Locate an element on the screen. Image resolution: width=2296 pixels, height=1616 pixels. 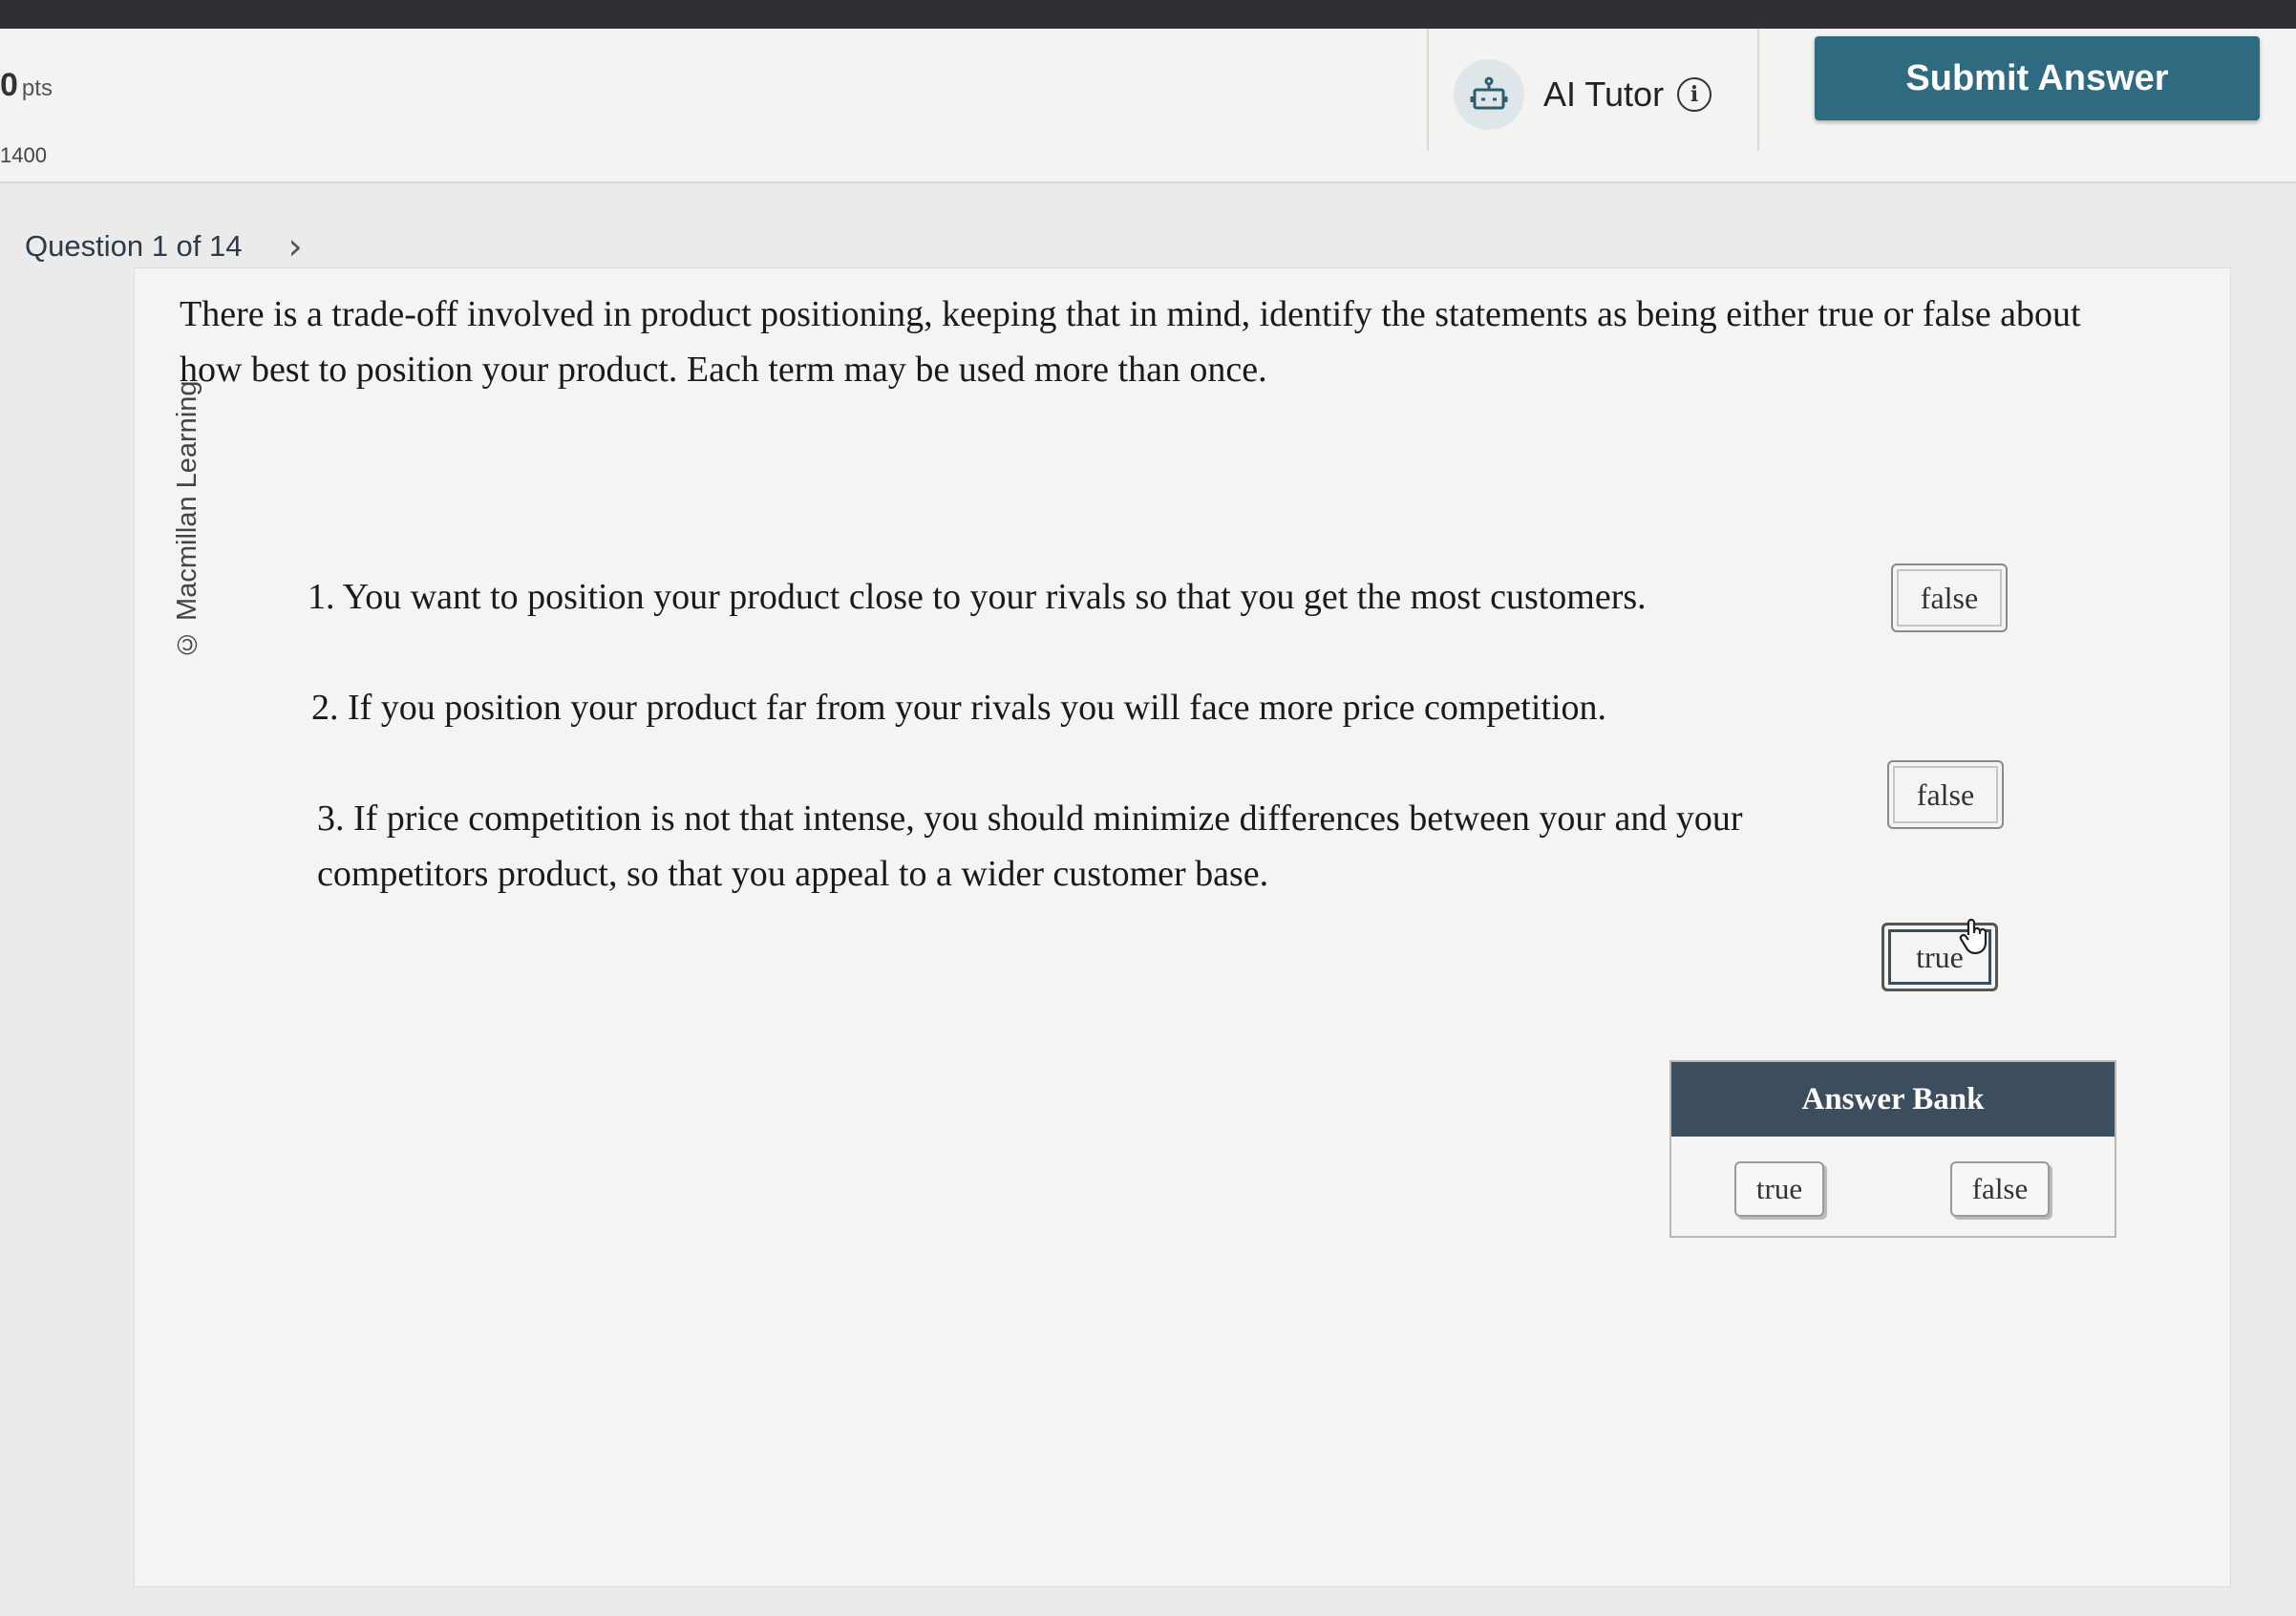
question-counter: Question 1 of 14 is located at coordinates (134, 246).